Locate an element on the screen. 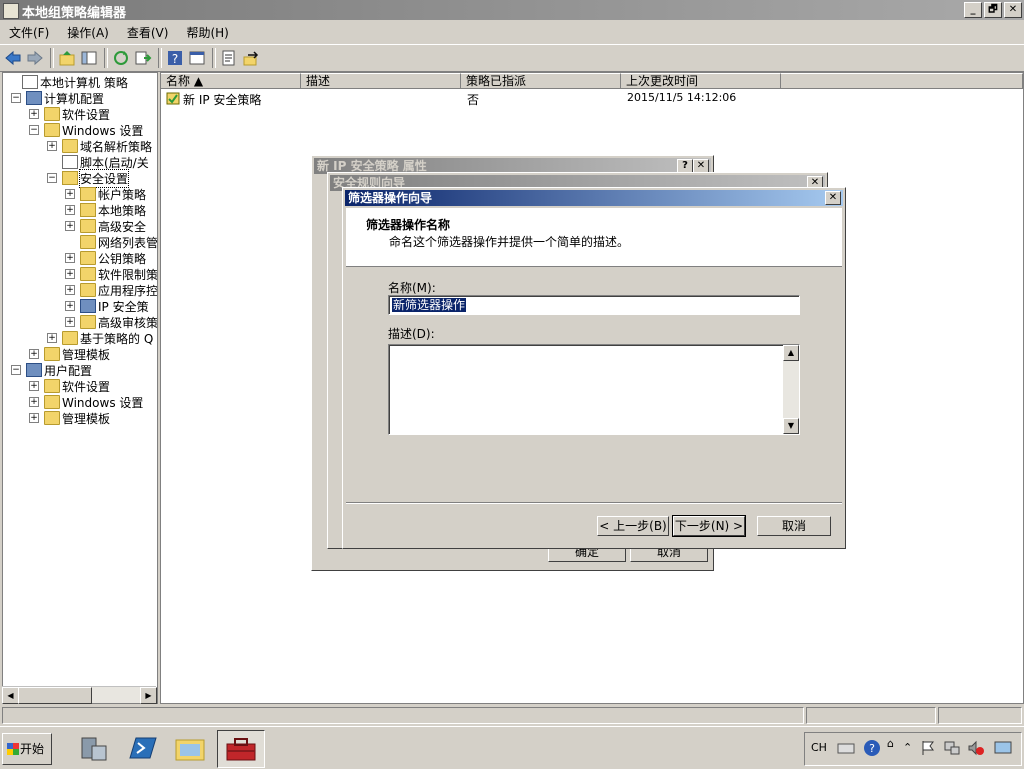 Image resolution: width=1024 pixels, height=769 pixels. tree-item: + 域名解析策略 is located at coordinates (80, 146).